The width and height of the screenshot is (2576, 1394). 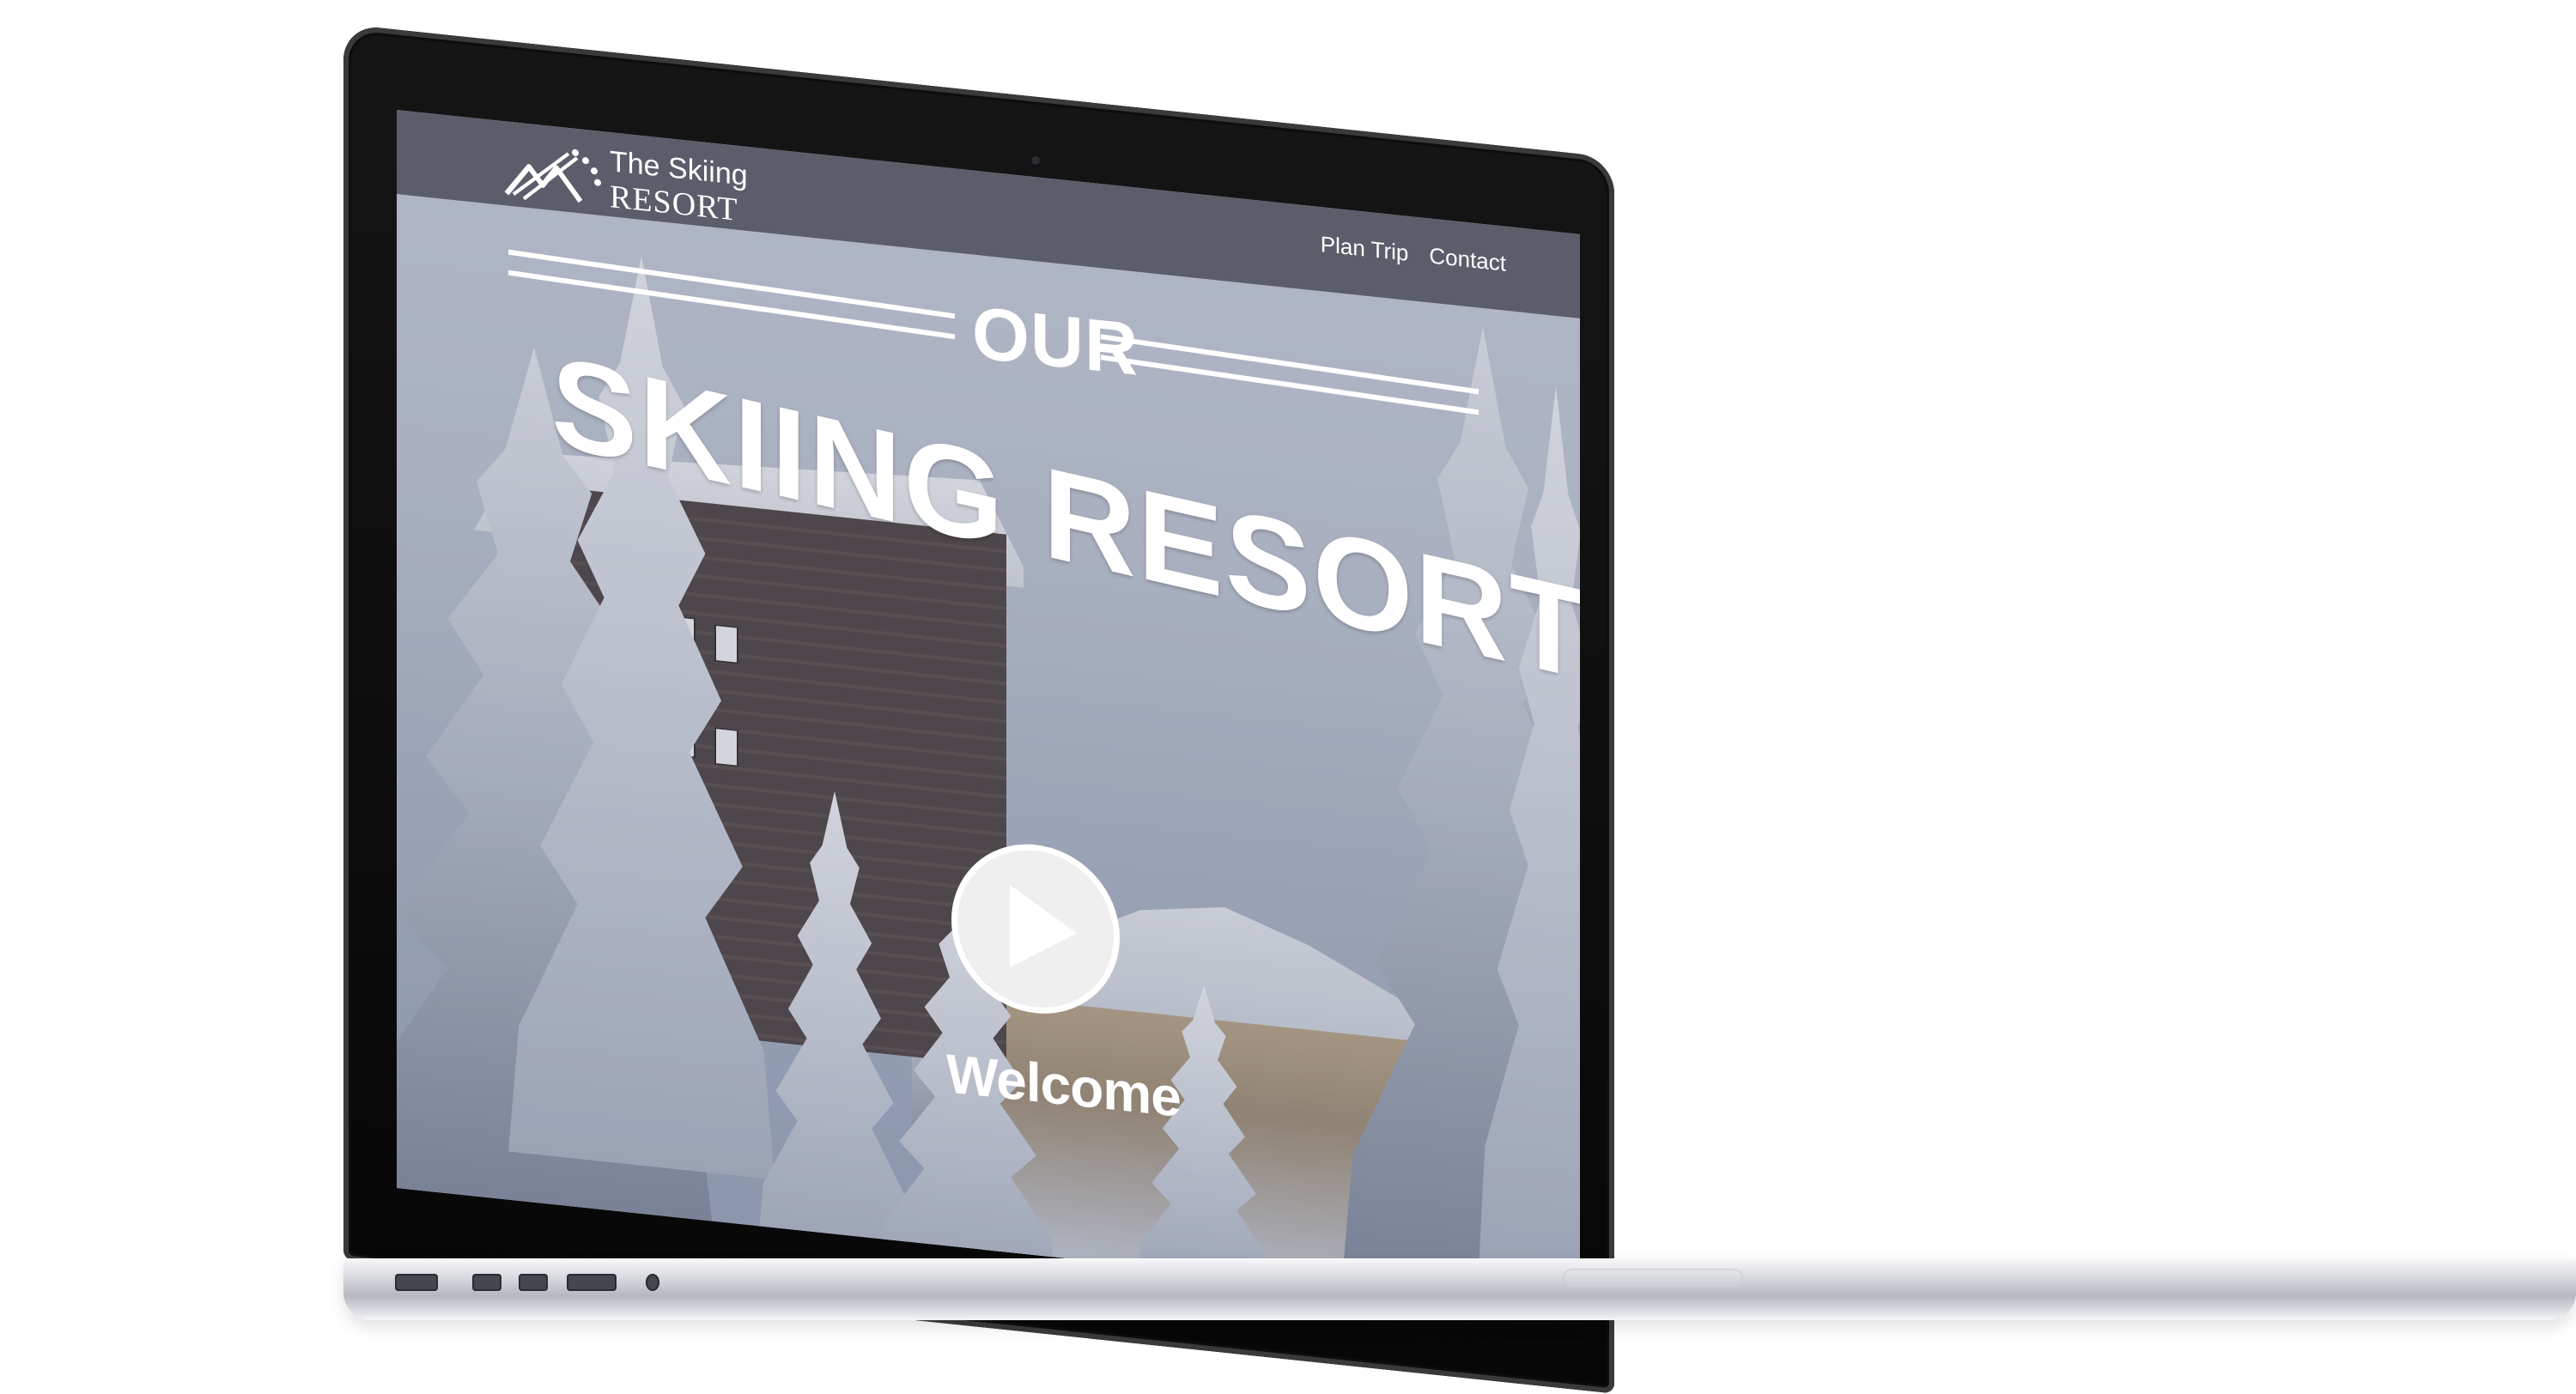 What do you see at coordinates (1035, 160) in the screenshot?
I see `camera-icon` at bounding box center [1035, 160].